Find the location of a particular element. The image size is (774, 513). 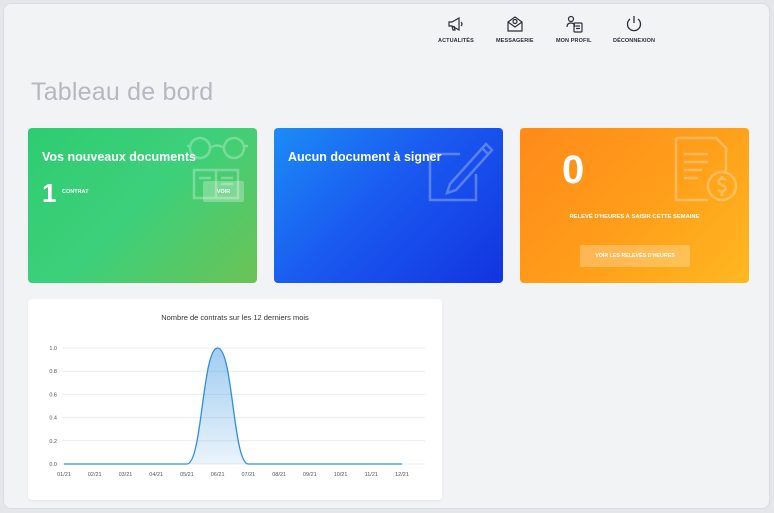

timesheet-label: RELEVÉ D'HEURES À SAISIR CETTE SEMAINE is located at coordinates (634, 217).